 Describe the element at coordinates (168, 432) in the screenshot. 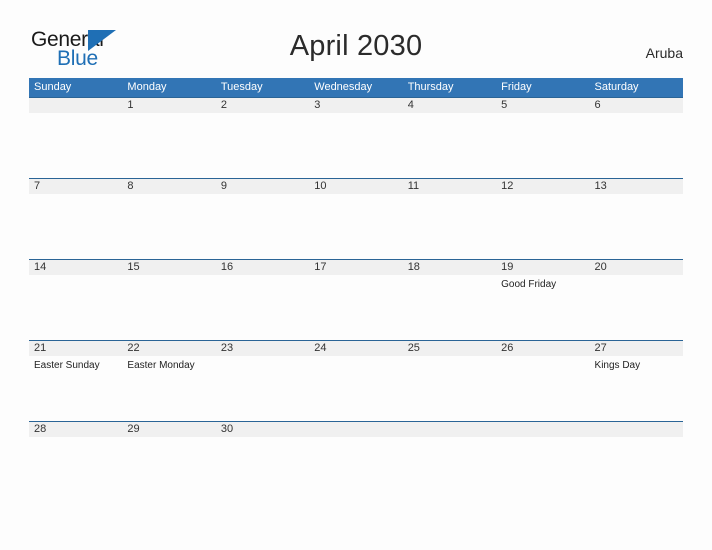

I see `day-cell: 29` at that location.